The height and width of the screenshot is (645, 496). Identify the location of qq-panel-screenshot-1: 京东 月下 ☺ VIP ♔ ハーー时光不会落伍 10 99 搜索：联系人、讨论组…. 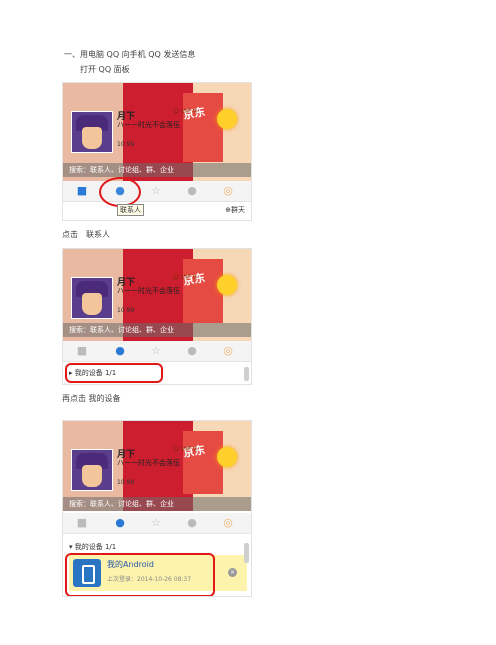
(157, 151).